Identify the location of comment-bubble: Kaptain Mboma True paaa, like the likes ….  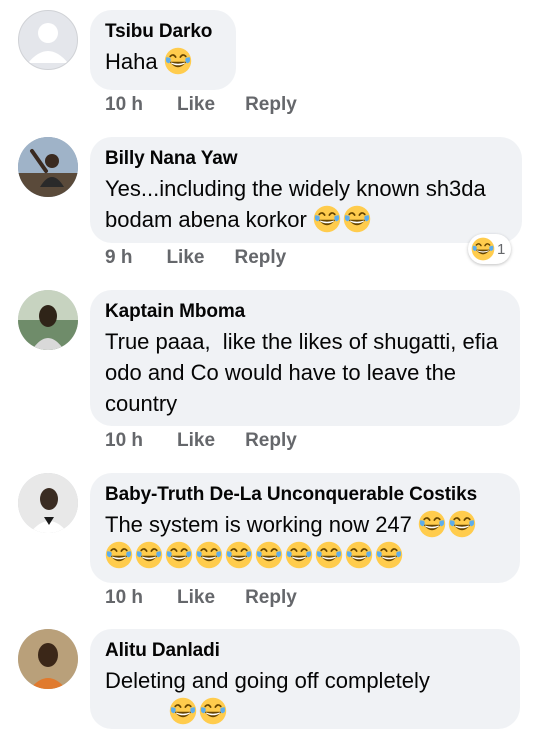
(305, 358).